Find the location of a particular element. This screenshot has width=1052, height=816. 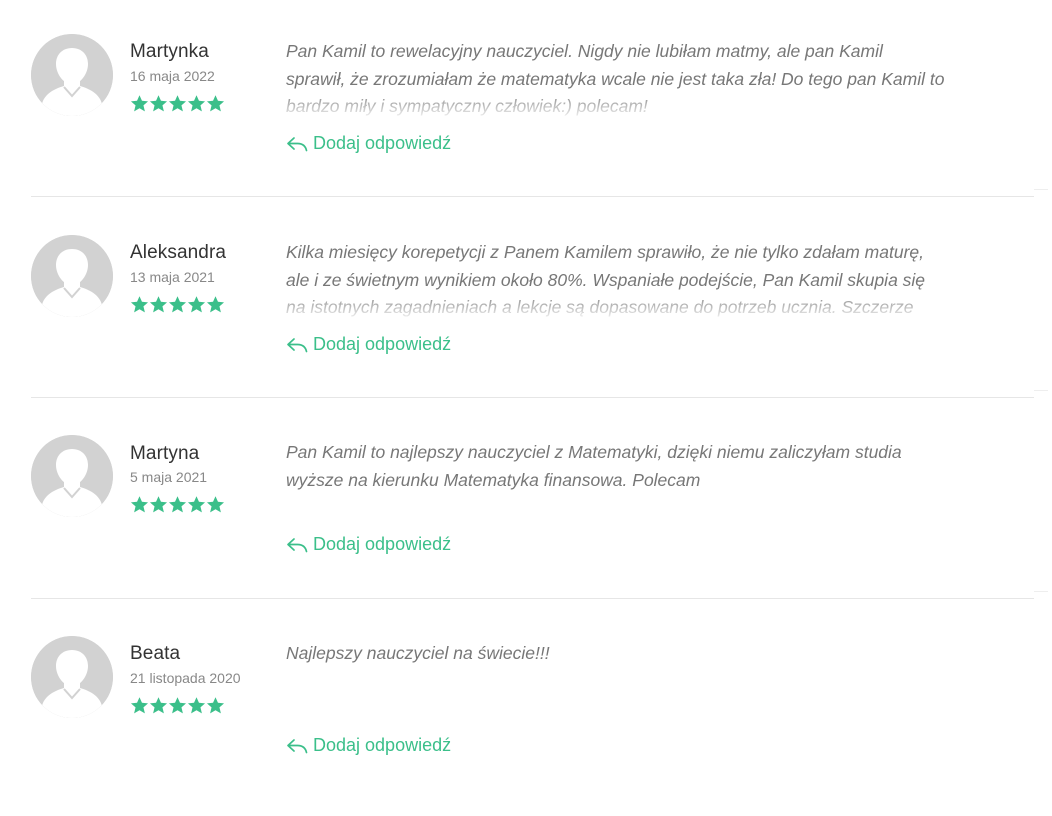

review-date: 5 maja 2021 is located at coordinates (169, 477).